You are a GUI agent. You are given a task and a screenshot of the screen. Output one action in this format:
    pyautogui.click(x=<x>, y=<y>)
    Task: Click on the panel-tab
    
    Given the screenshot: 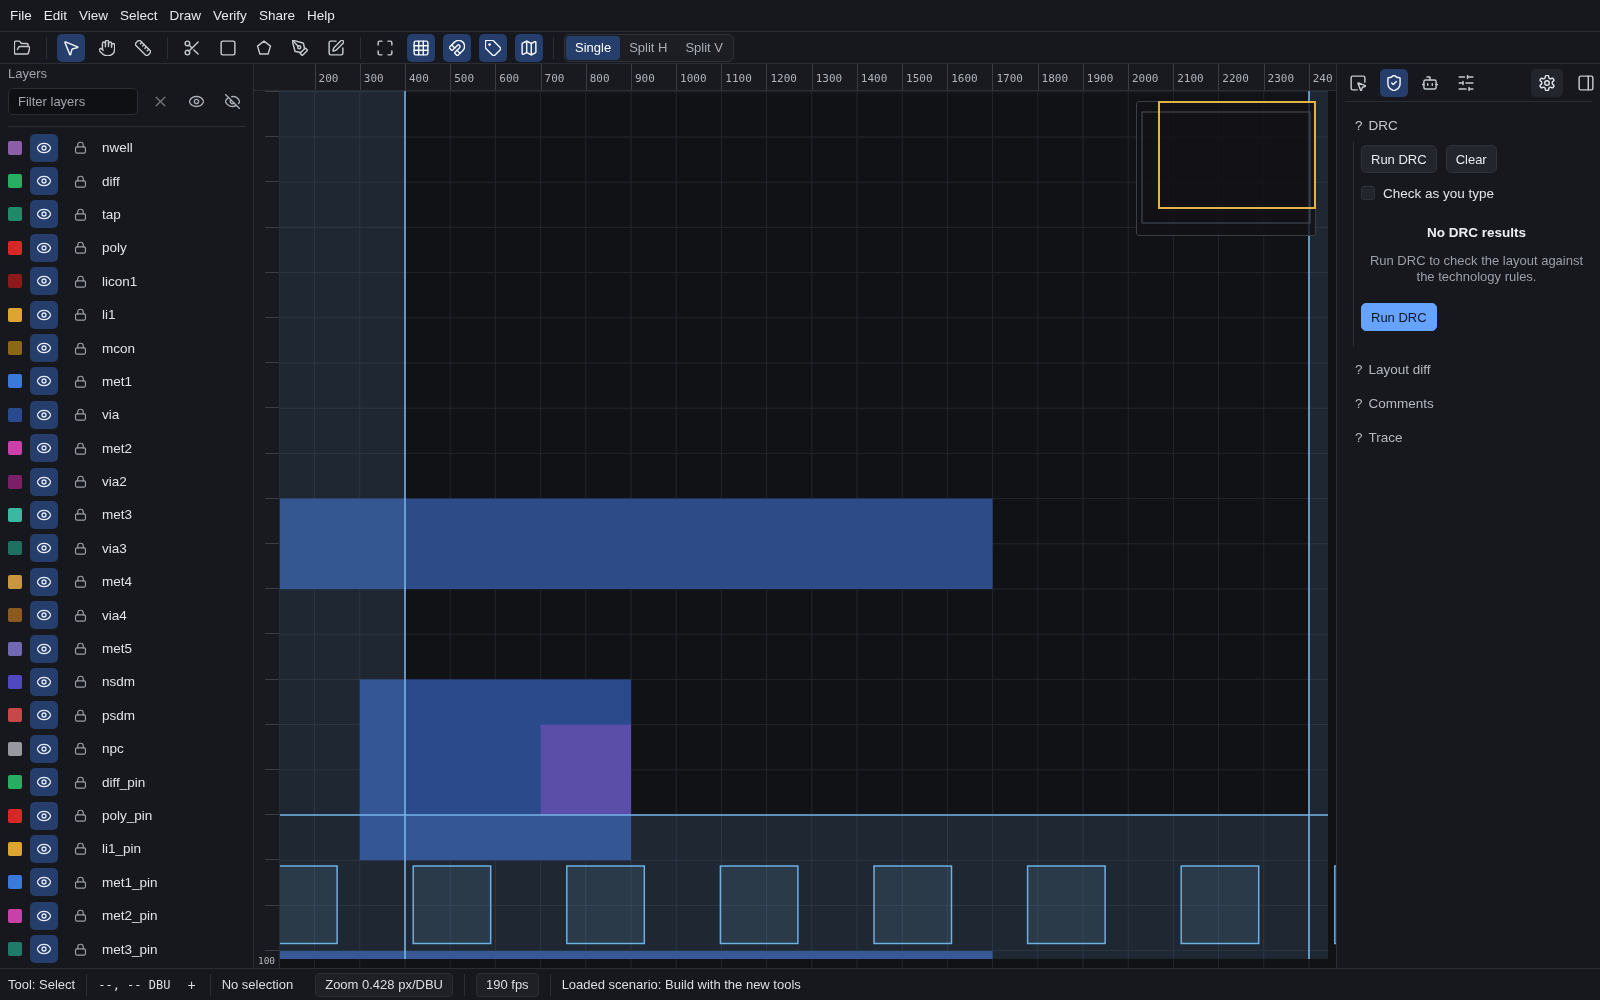 What is the action you would take?
    pyautogui.click(x=1394, y=82)
    